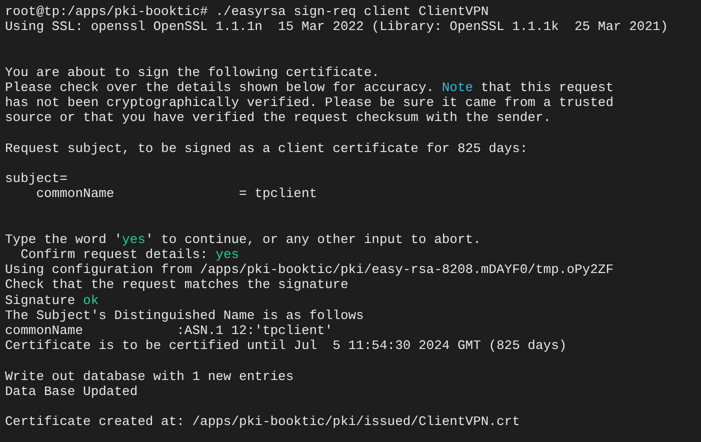 The height and width of the screenshot is (442, 701). I want to click on output-line: Please check over the details shown below for accuracy. Note that this request, so click(309, 87).